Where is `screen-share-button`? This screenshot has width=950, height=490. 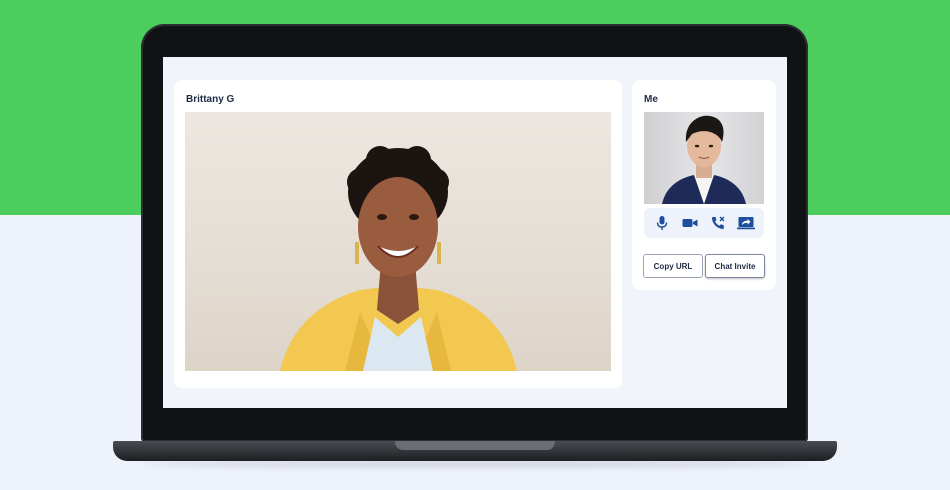
screen-share-button is located at coordinates (746, 223).